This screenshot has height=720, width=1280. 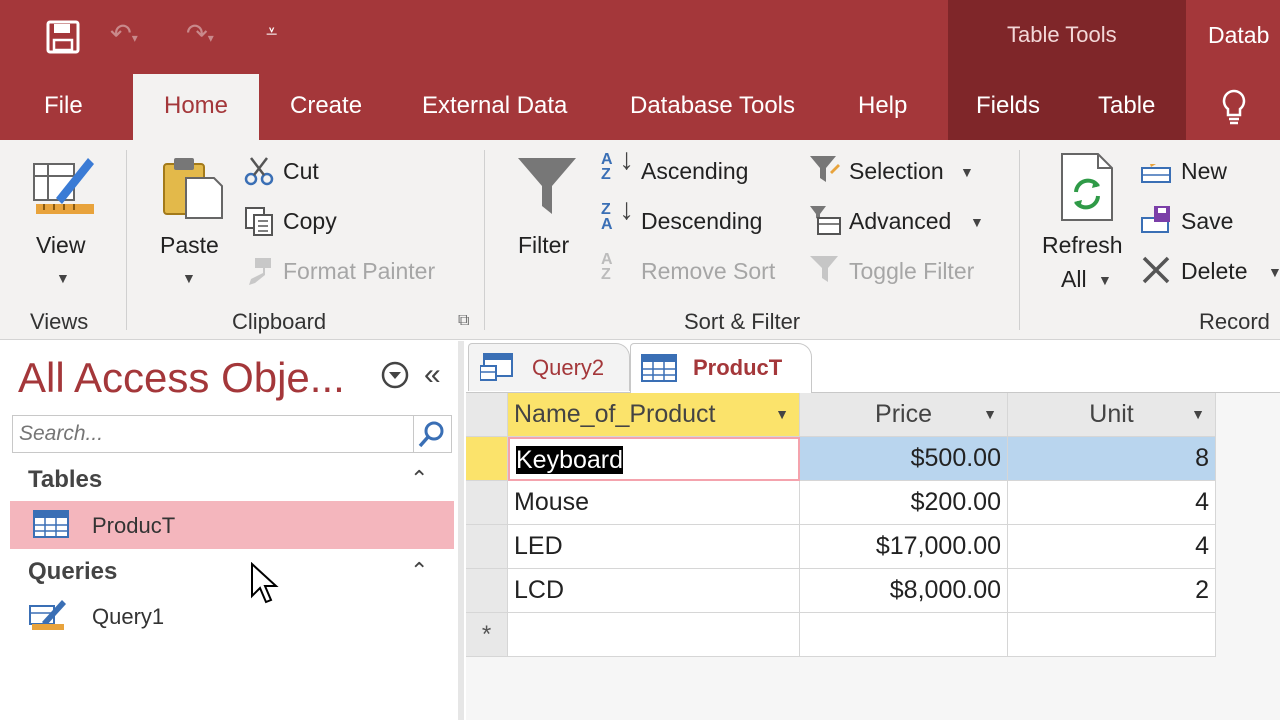 What do you see at coordinates (463, 321) in the screenshot?
I see `clipboard-launcher-icon: ⧉` at bounding box center [463, 321].